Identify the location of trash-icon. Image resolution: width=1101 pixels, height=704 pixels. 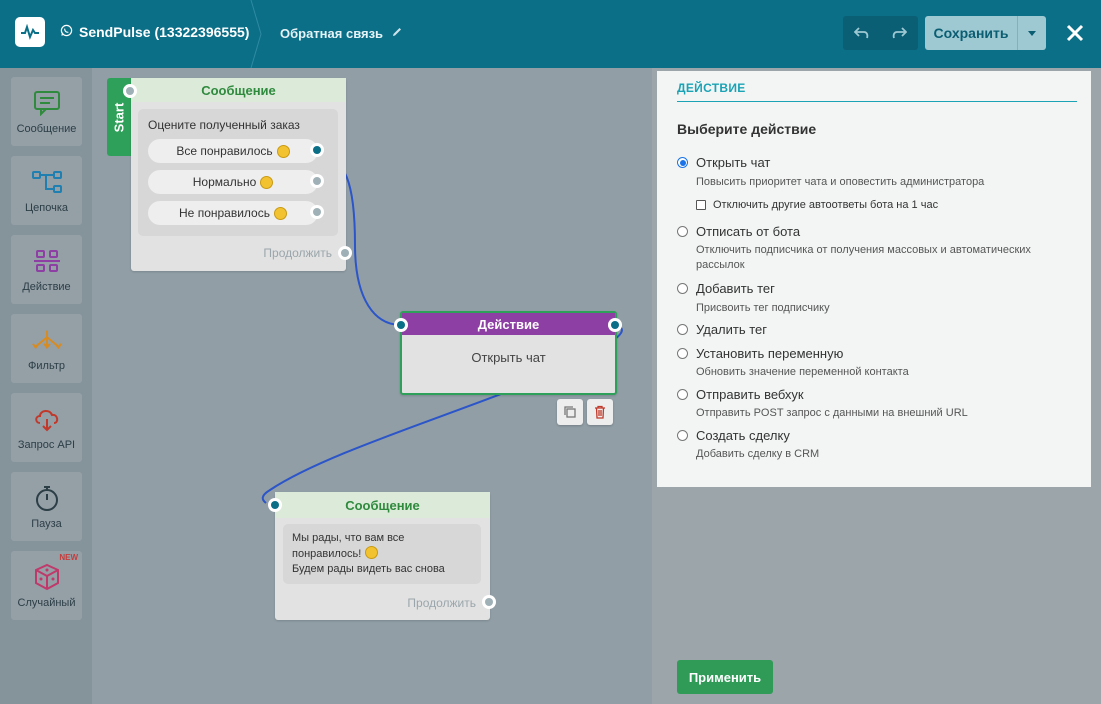
(600, 412).